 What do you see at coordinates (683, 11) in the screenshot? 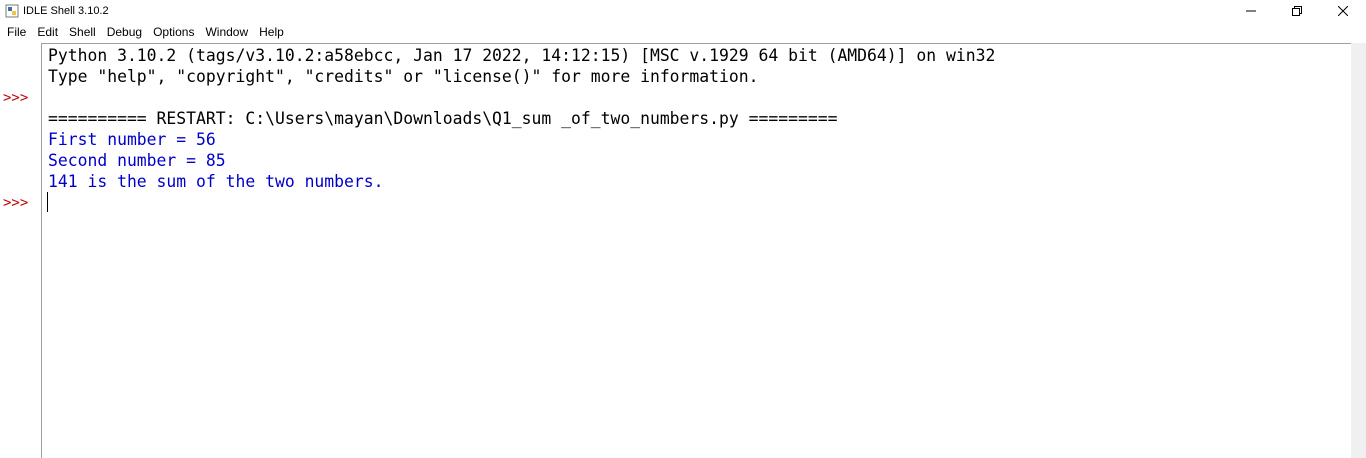
I see `title-bar: IDLE Shell 3.10.2` at bounding box center [683, 11].